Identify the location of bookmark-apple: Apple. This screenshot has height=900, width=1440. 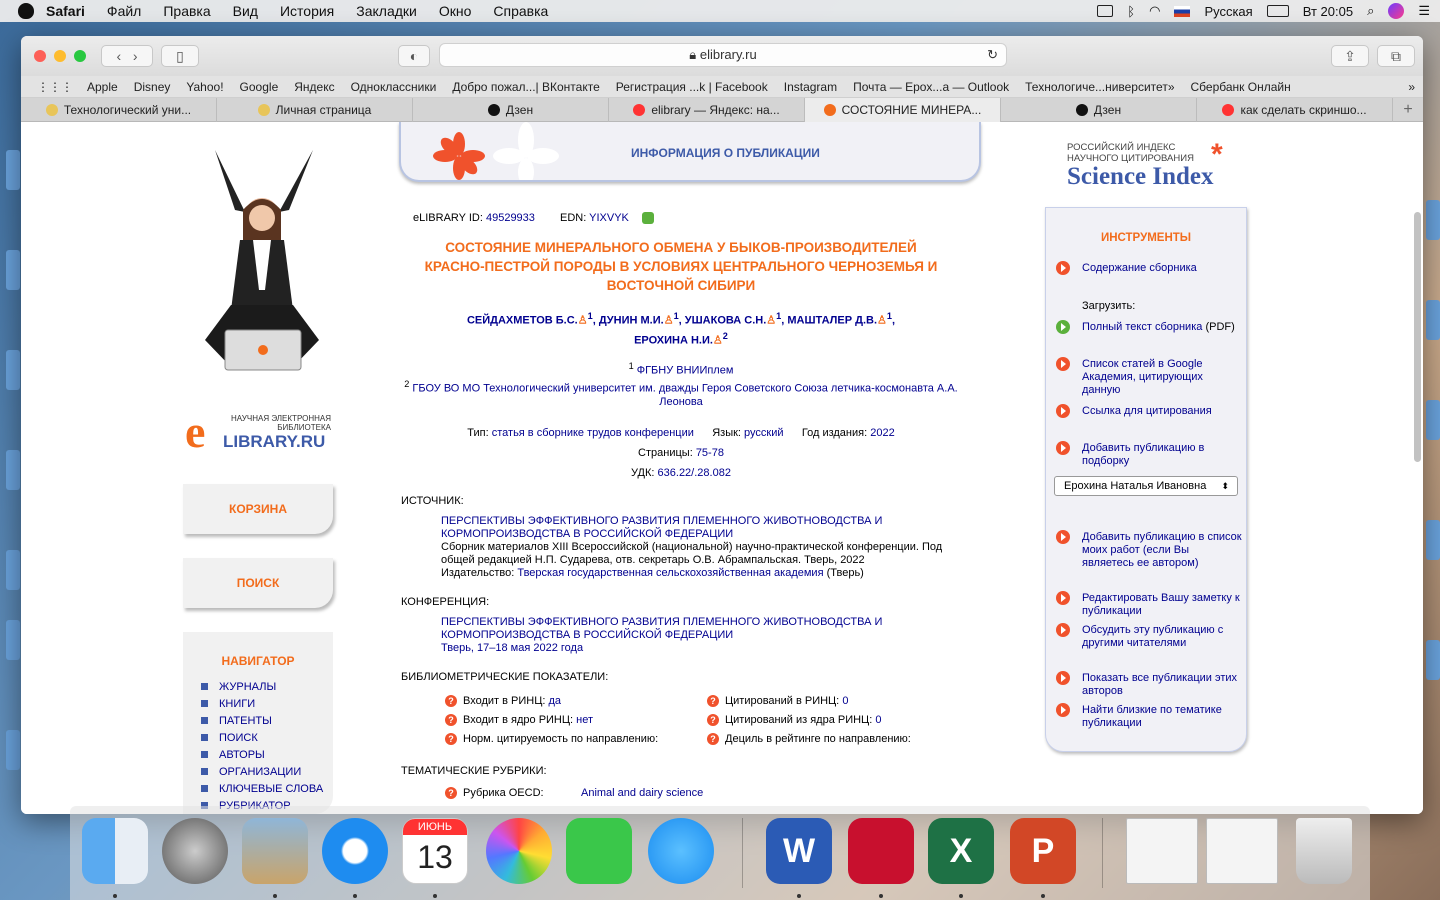
(102, 87).